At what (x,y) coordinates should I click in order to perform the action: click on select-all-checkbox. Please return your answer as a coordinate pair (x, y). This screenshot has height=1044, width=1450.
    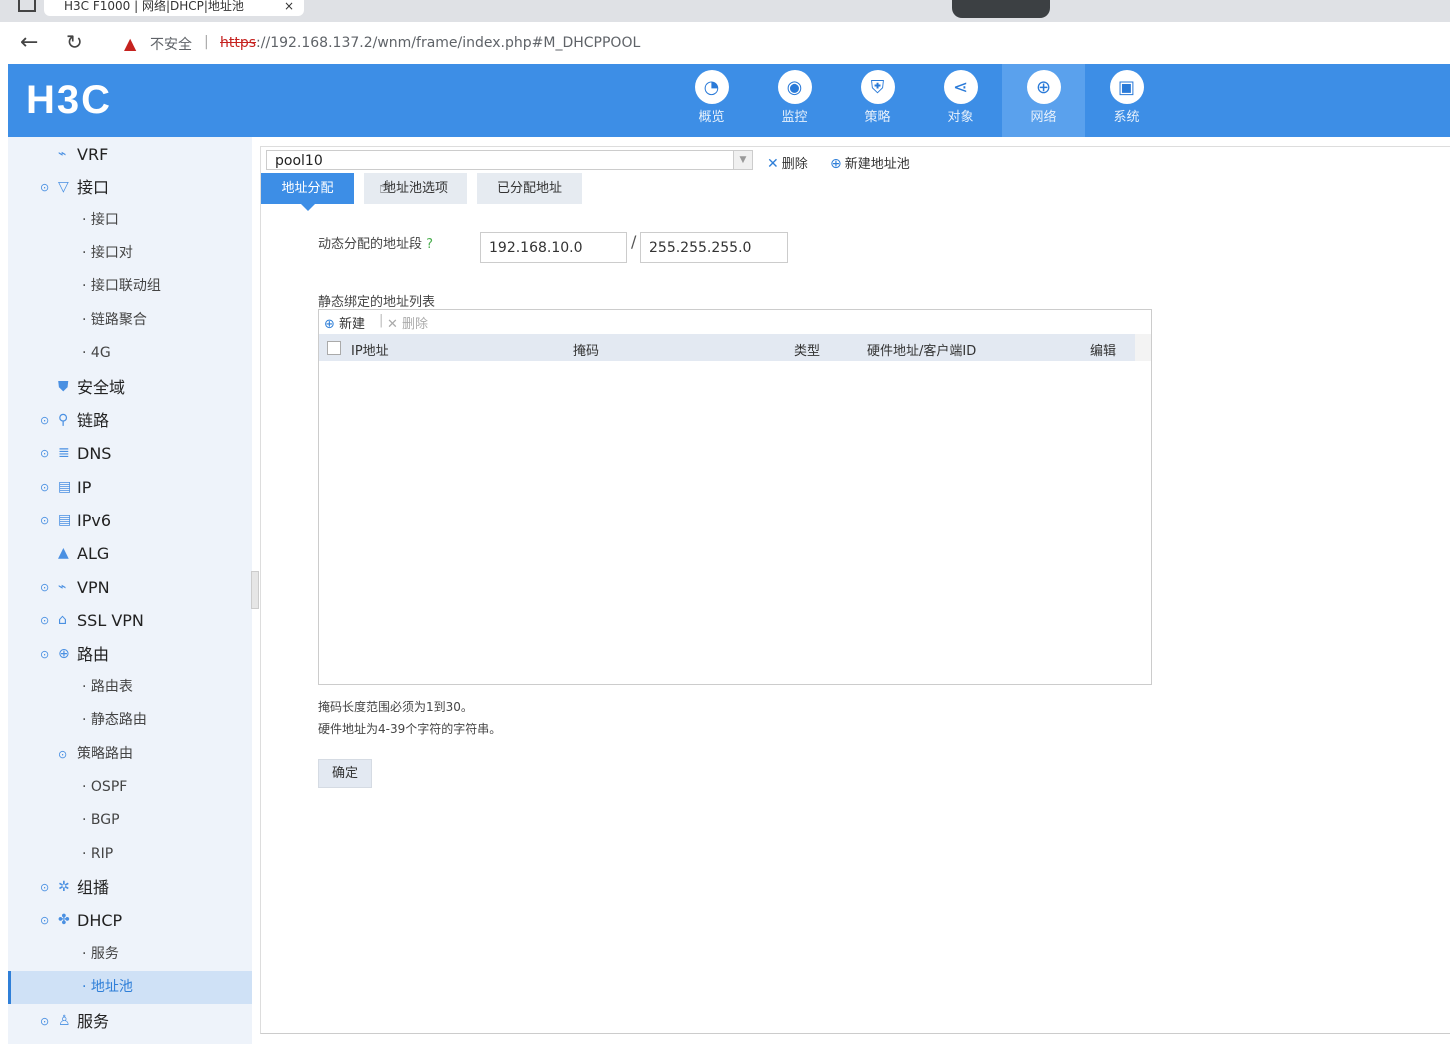
    Looking at the image, I should click on (334, 348).